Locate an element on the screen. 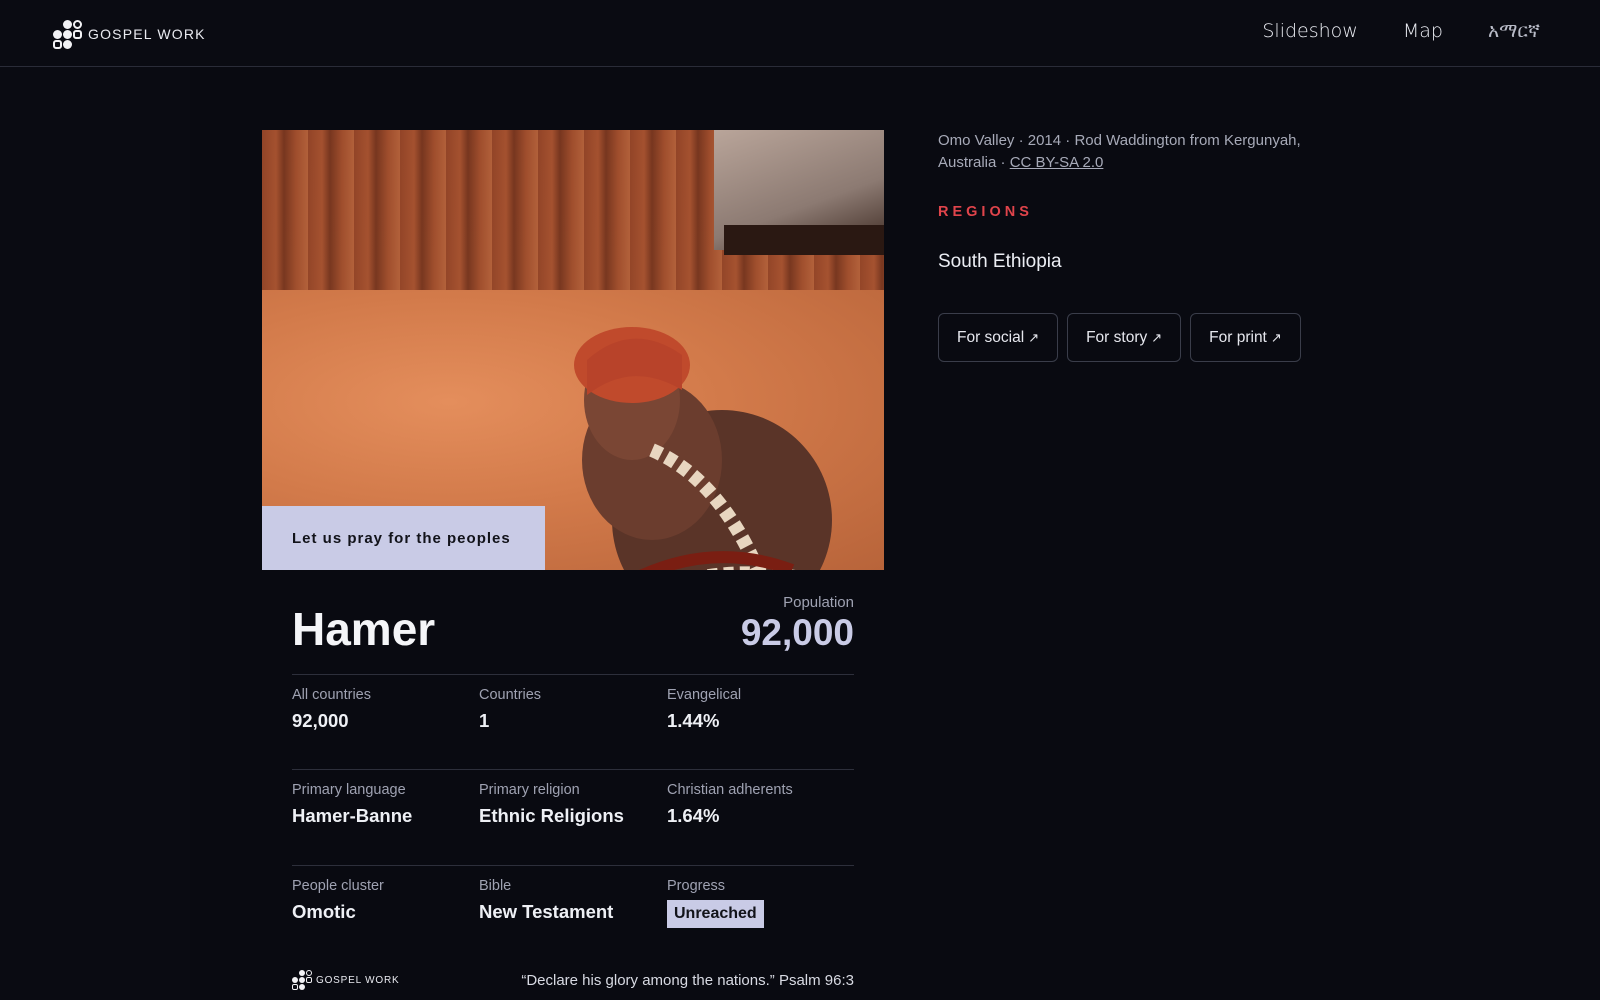 Image resolution: width=1600 pixels, height=1000 pixels. stat-primary-language: Primary language Hamer-Banne is located at coordinates (352, 804).